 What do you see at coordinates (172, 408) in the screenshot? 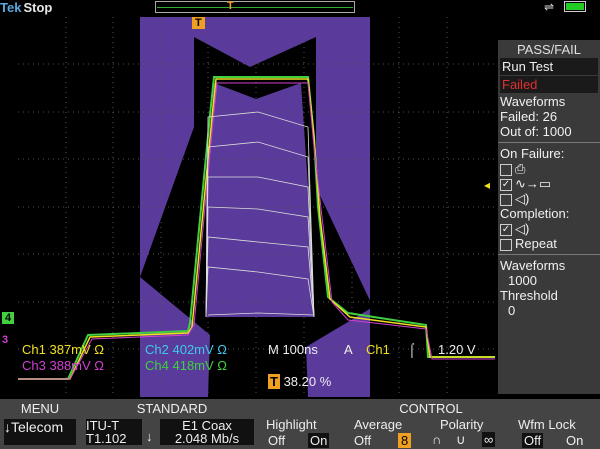
I see `standard-header: STANDARD` at bounding box center [172, 408].